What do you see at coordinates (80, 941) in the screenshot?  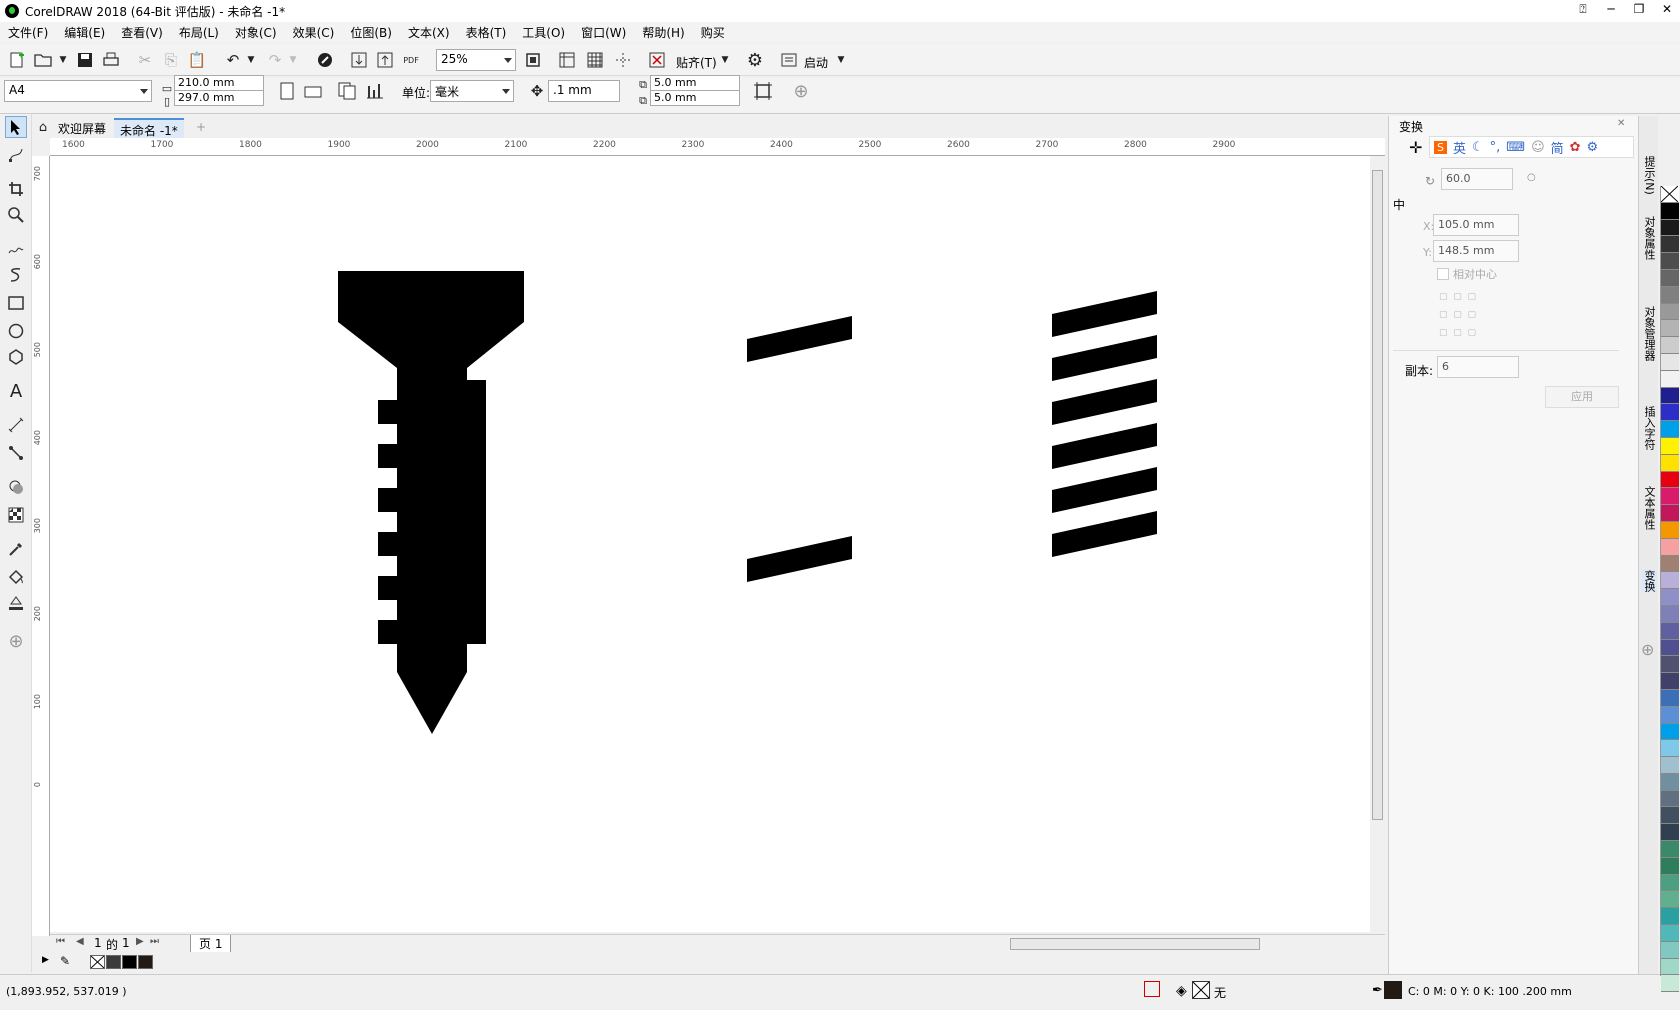 I see `prev-page-icon: ◀` at bounding box center [80, 941].